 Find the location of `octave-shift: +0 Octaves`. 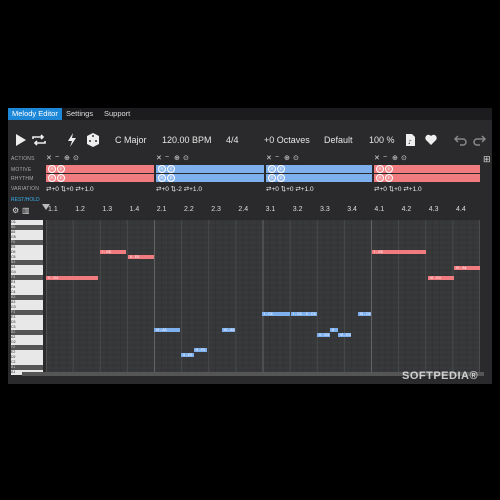

octave-shift: +0 Octaves is located at coordinates (287, 140).